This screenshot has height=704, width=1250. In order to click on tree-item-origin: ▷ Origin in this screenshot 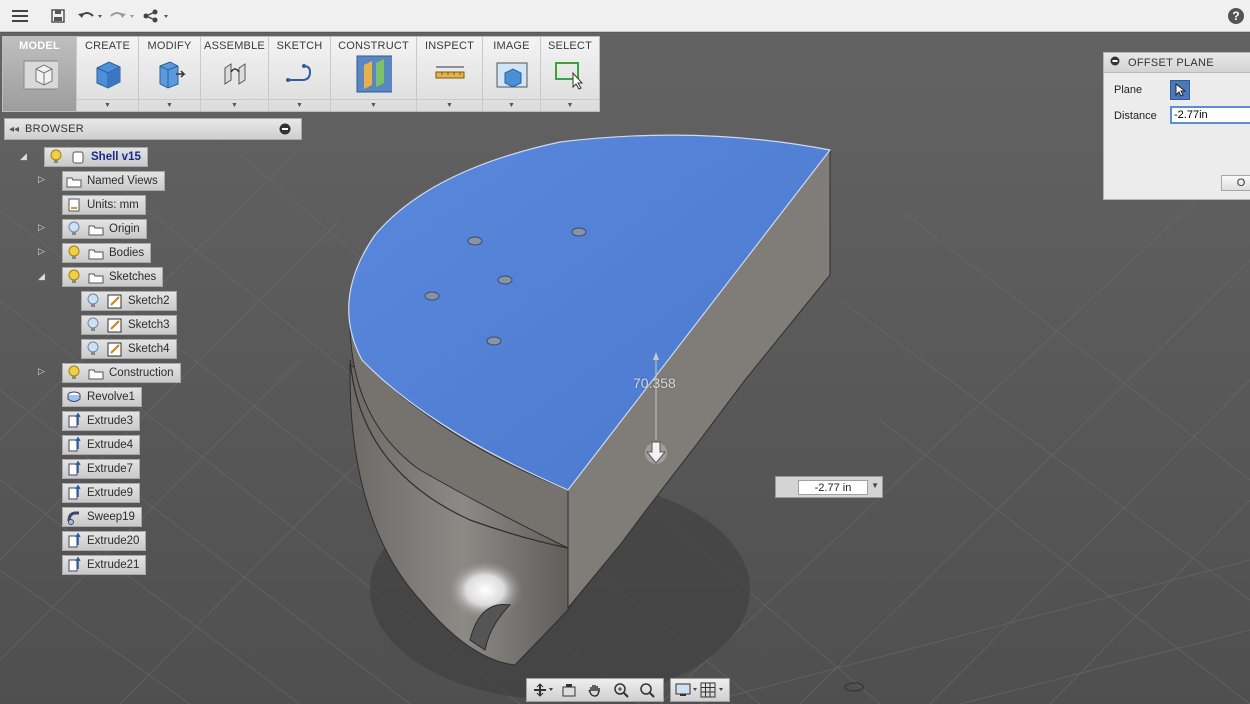, I will do `click(92, 229)`.